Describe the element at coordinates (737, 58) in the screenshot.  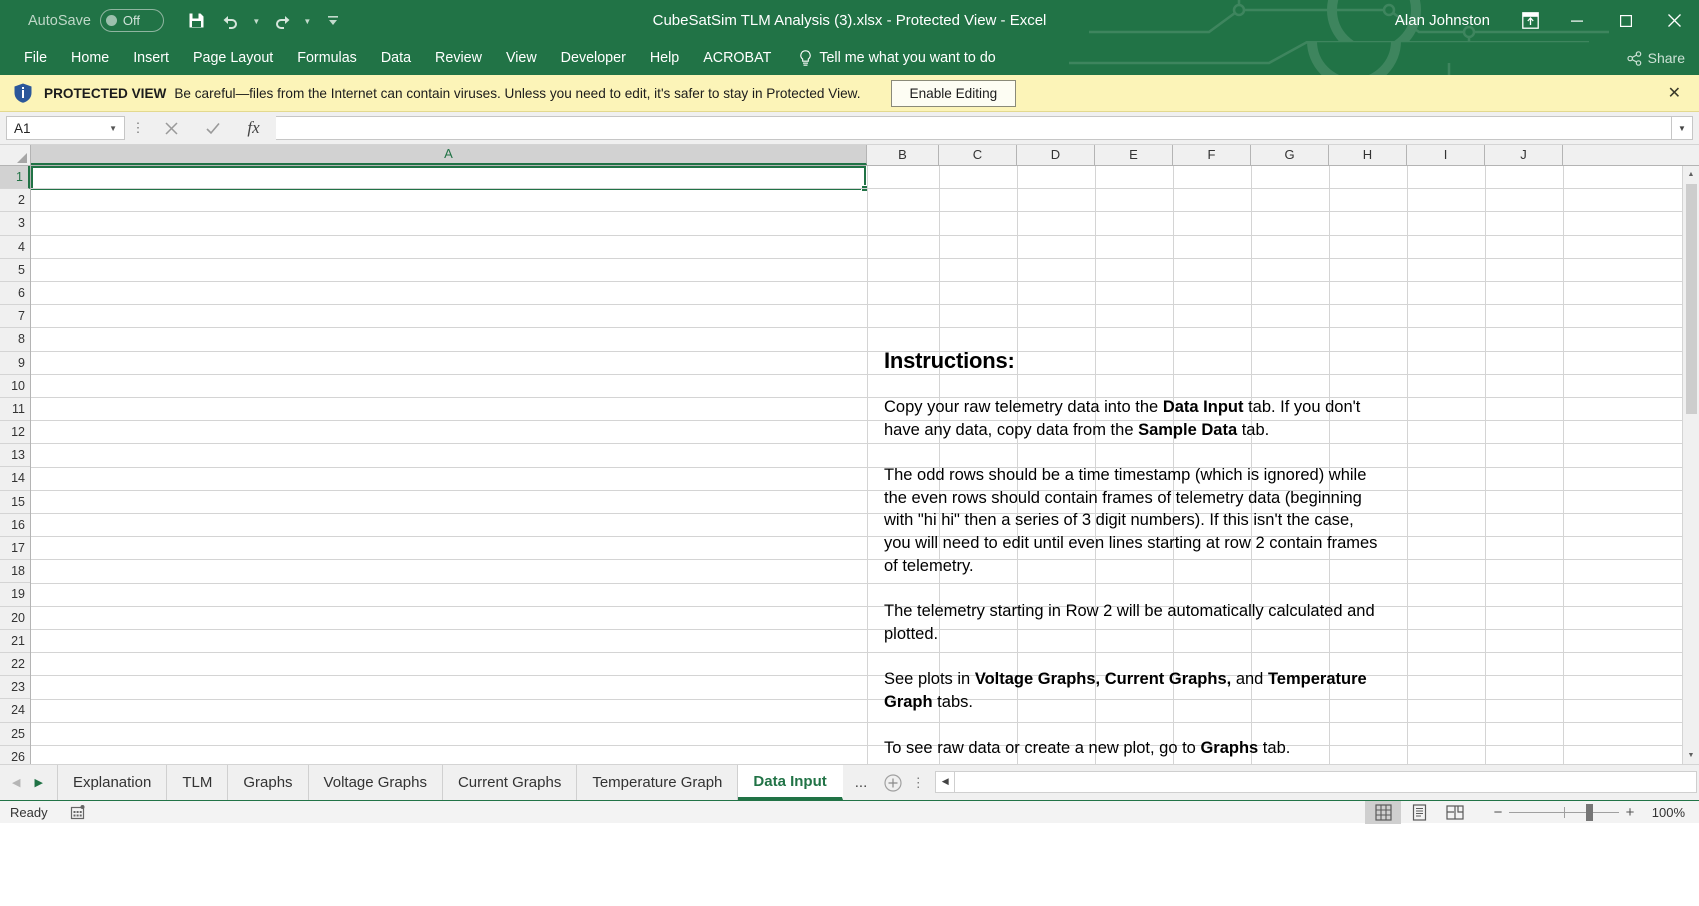
I see `ribbon-tab-acrobat: ACROBAT` at that location.